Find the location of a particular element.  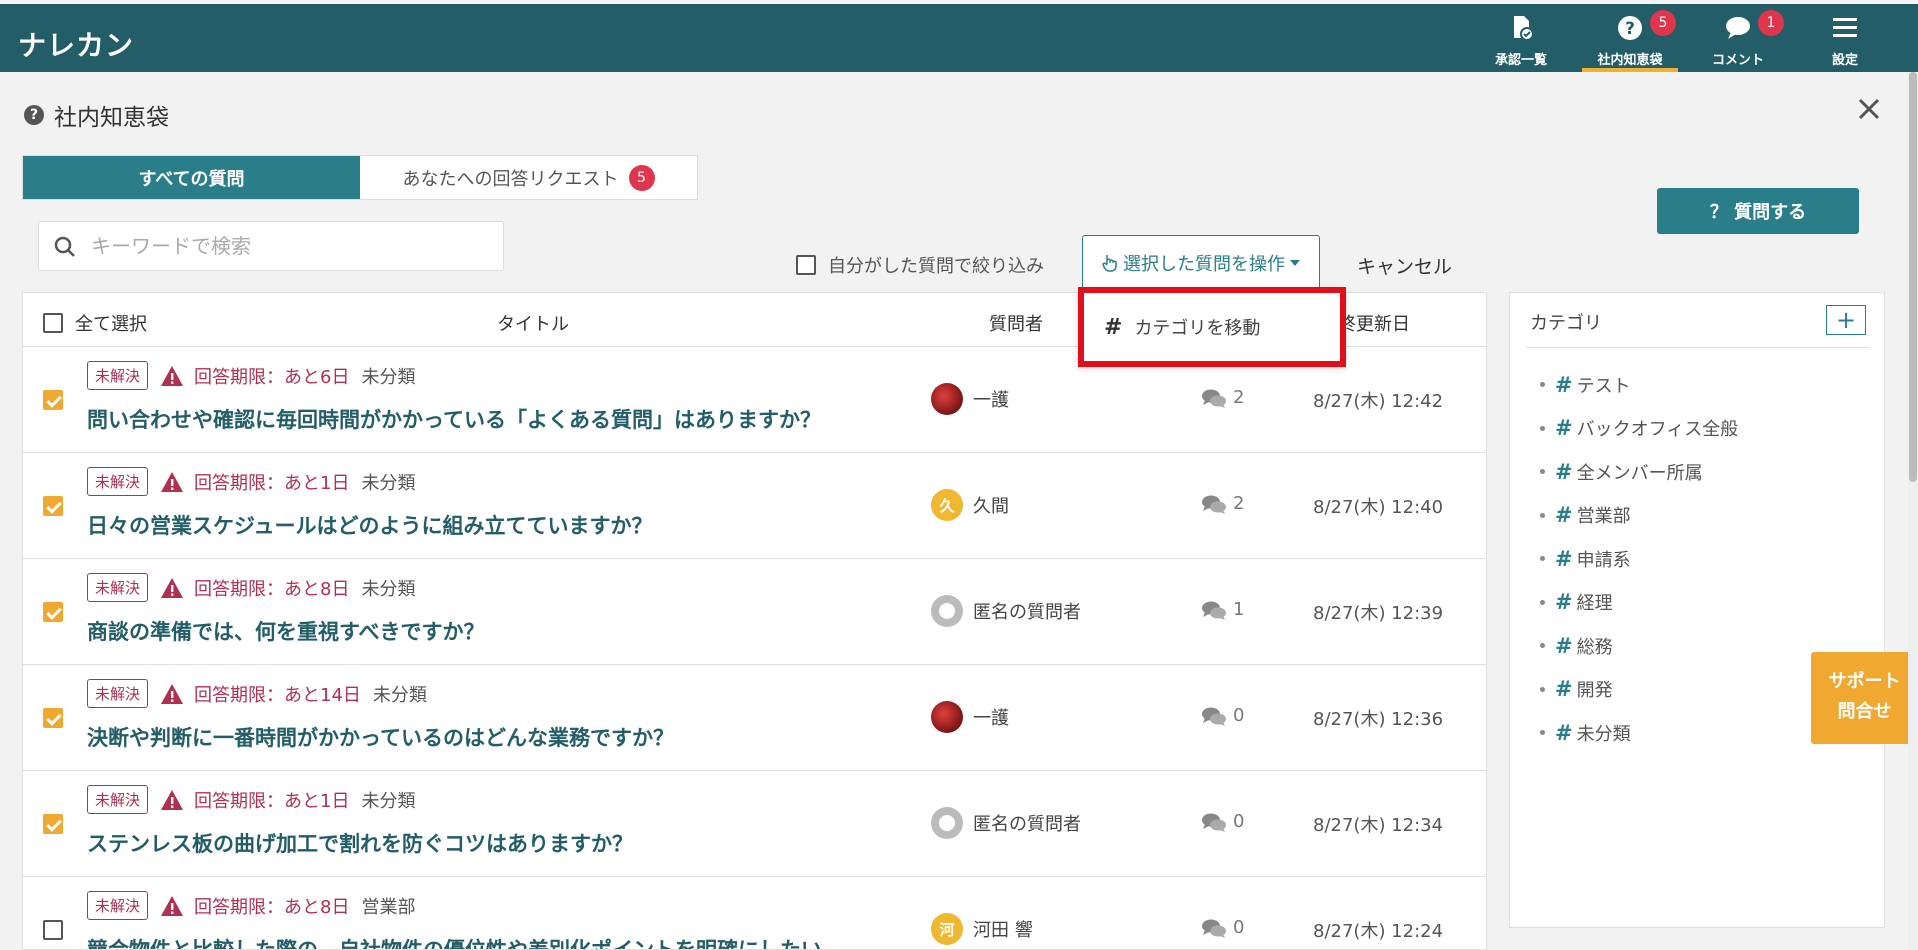

tab-all-questions: すべての質問 is located at coordinates (191, 177).